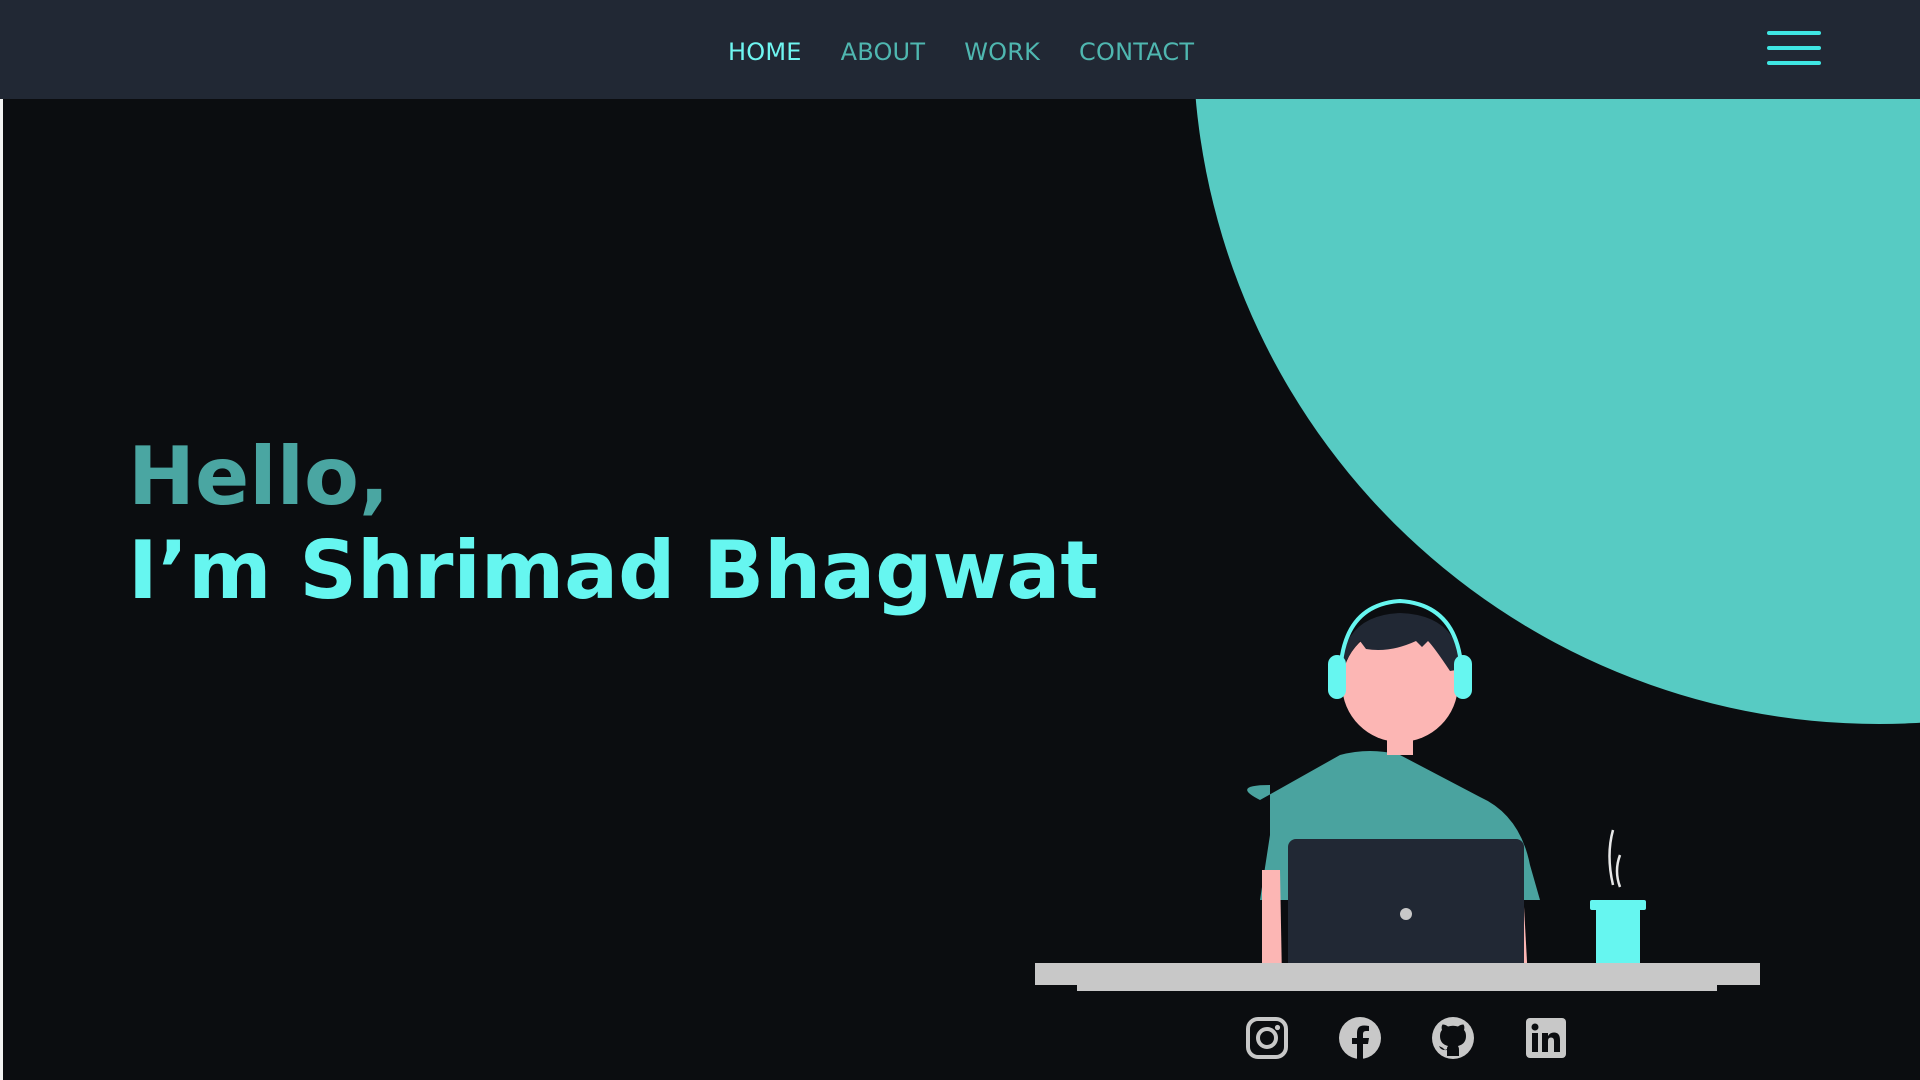 Image resolution: width=1920 pixels, height=1080 pixels. Describe the element at coordinates (1463, 677) in the screenshot. I see `headphone-right-cup` at that location.